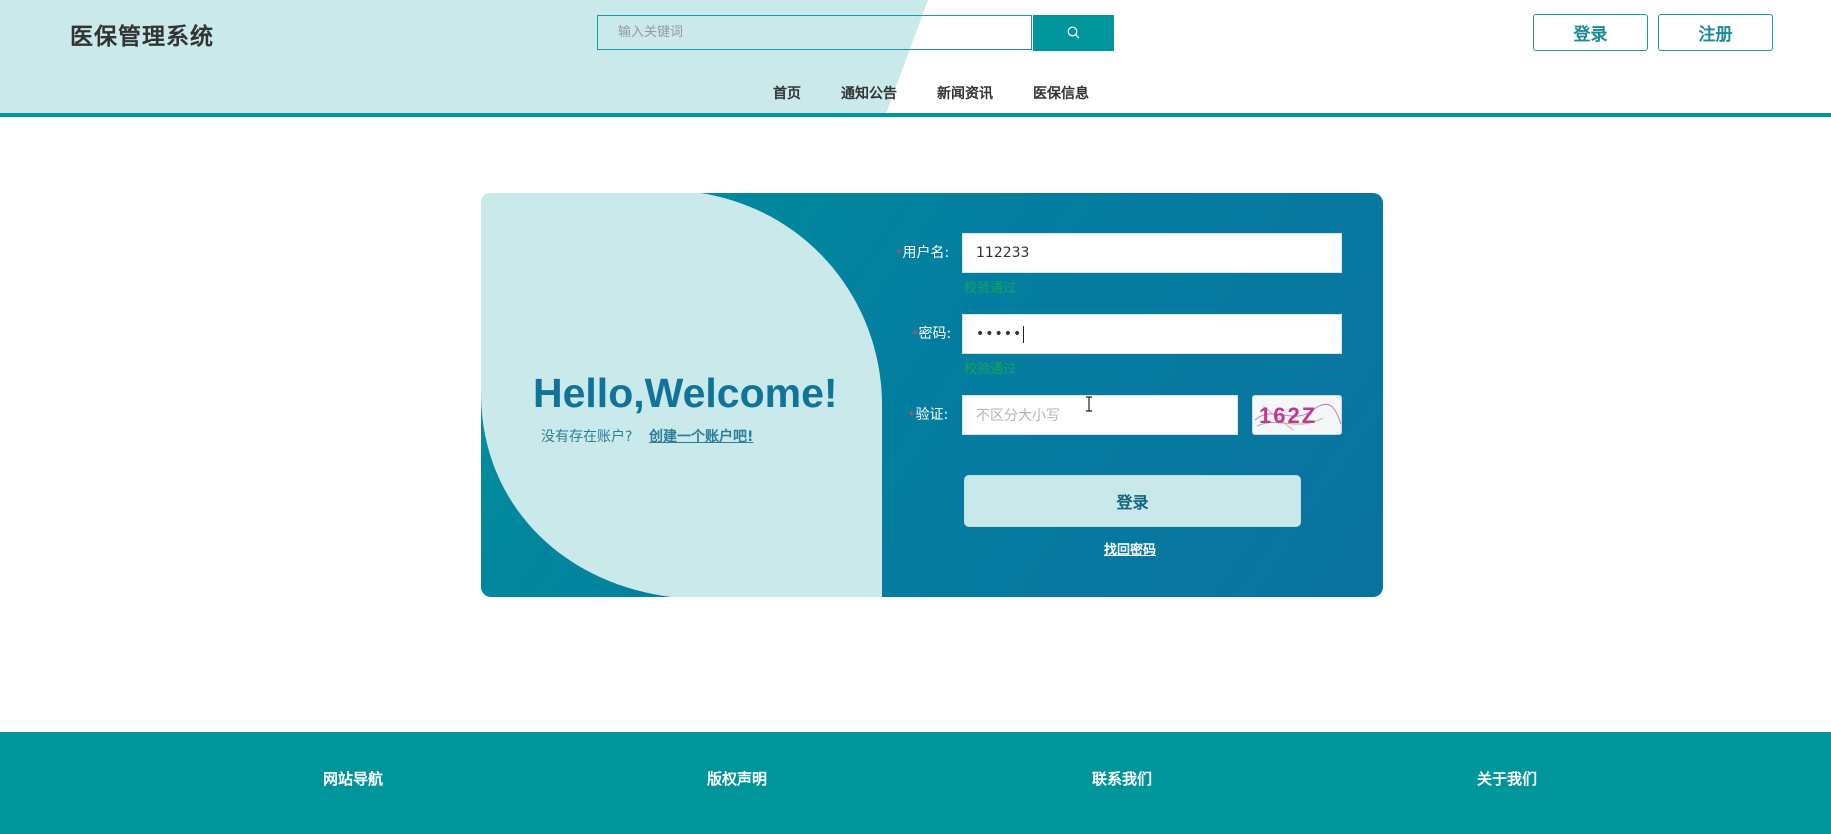 Image resolution: width=1831 pixels, height=834 pixels. What do you see at coordinates (1152, 253) in the screenshot?
I see `username-field: 112233` at bounding box center [1152, 253].